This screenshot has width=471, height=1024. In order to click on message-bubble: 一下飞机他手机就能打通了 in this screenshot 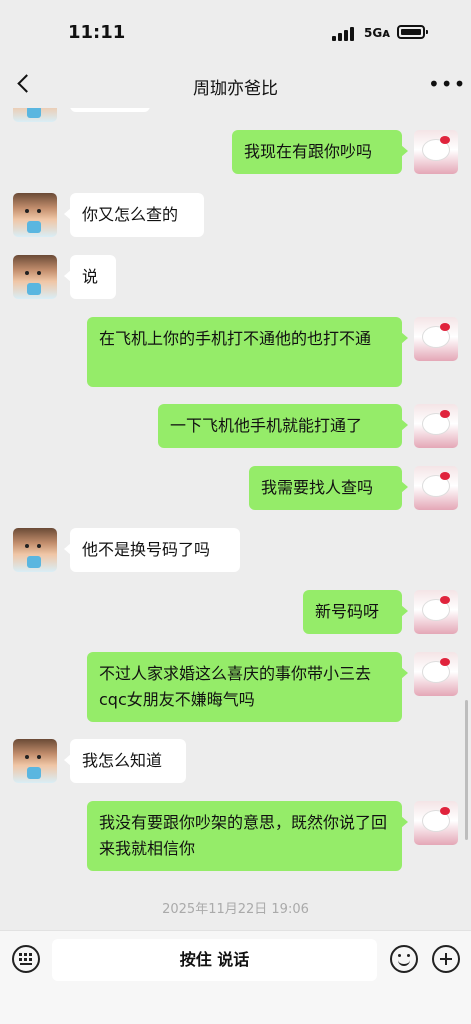, I will do `click(283, 426)`.